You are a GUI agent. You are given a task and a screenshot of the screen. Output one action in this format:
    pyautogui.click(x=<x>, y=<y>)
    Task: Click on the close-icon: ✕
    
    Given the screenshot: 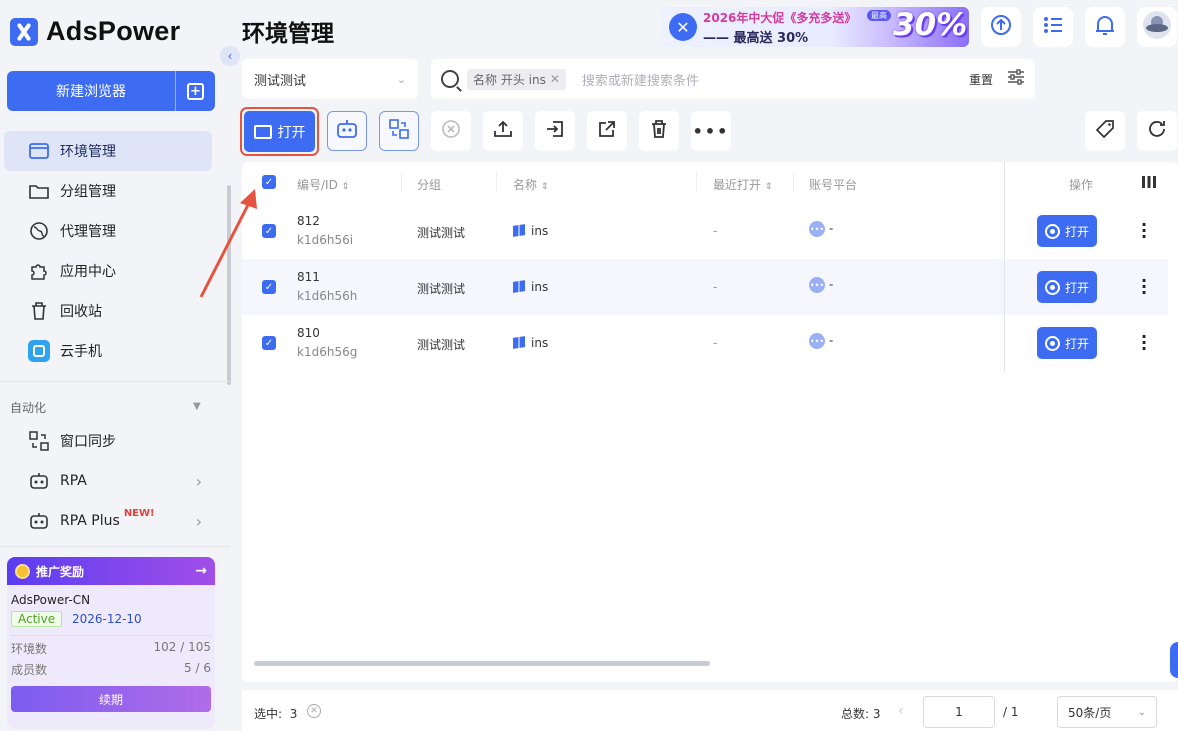 What is the action you would take?
    pyautogui.click(x=555, y=79)
    